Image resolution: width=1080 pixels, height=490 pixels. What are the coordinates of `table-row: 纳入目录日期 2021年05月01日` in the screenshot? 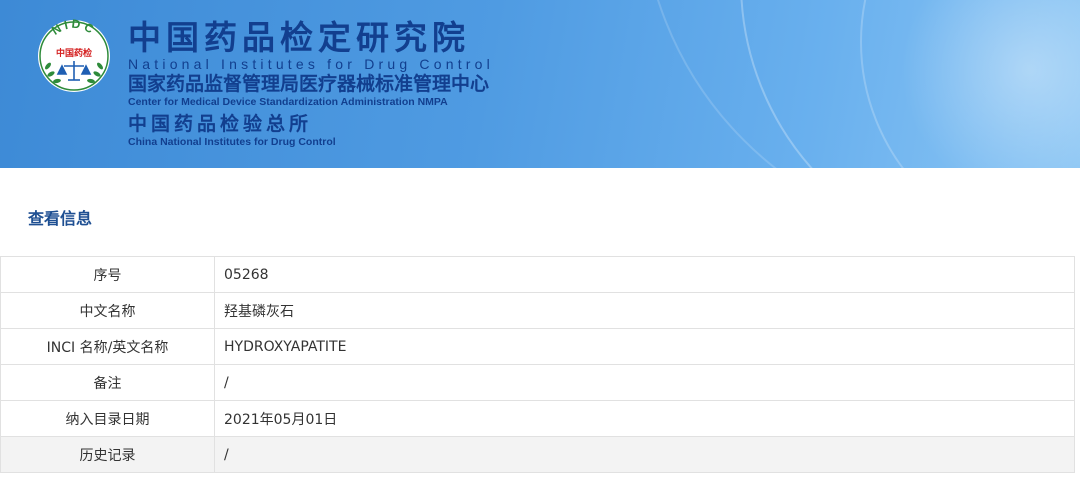 It's located at (537, 418).